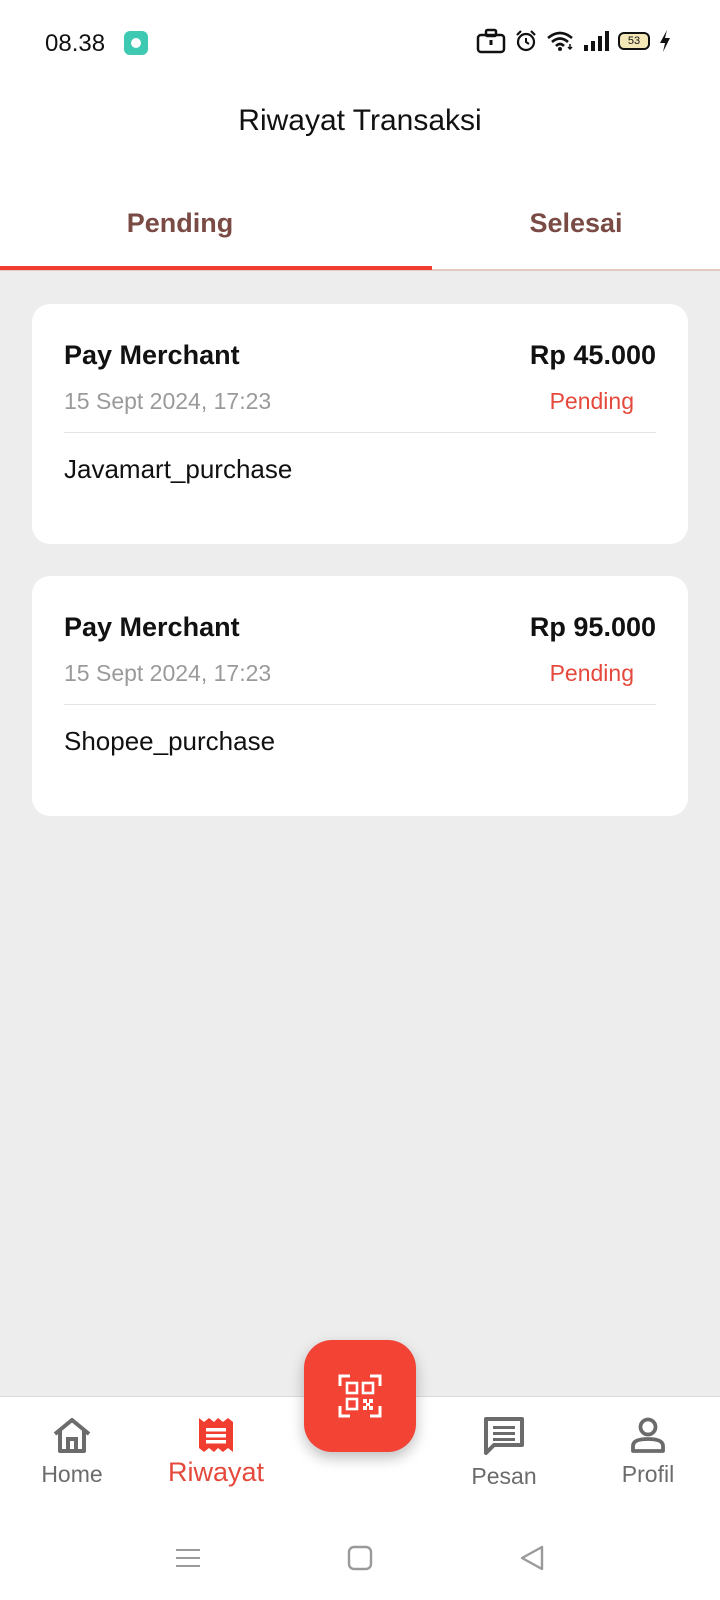  I want to click on nav-home: Home, so click(72, 1459).